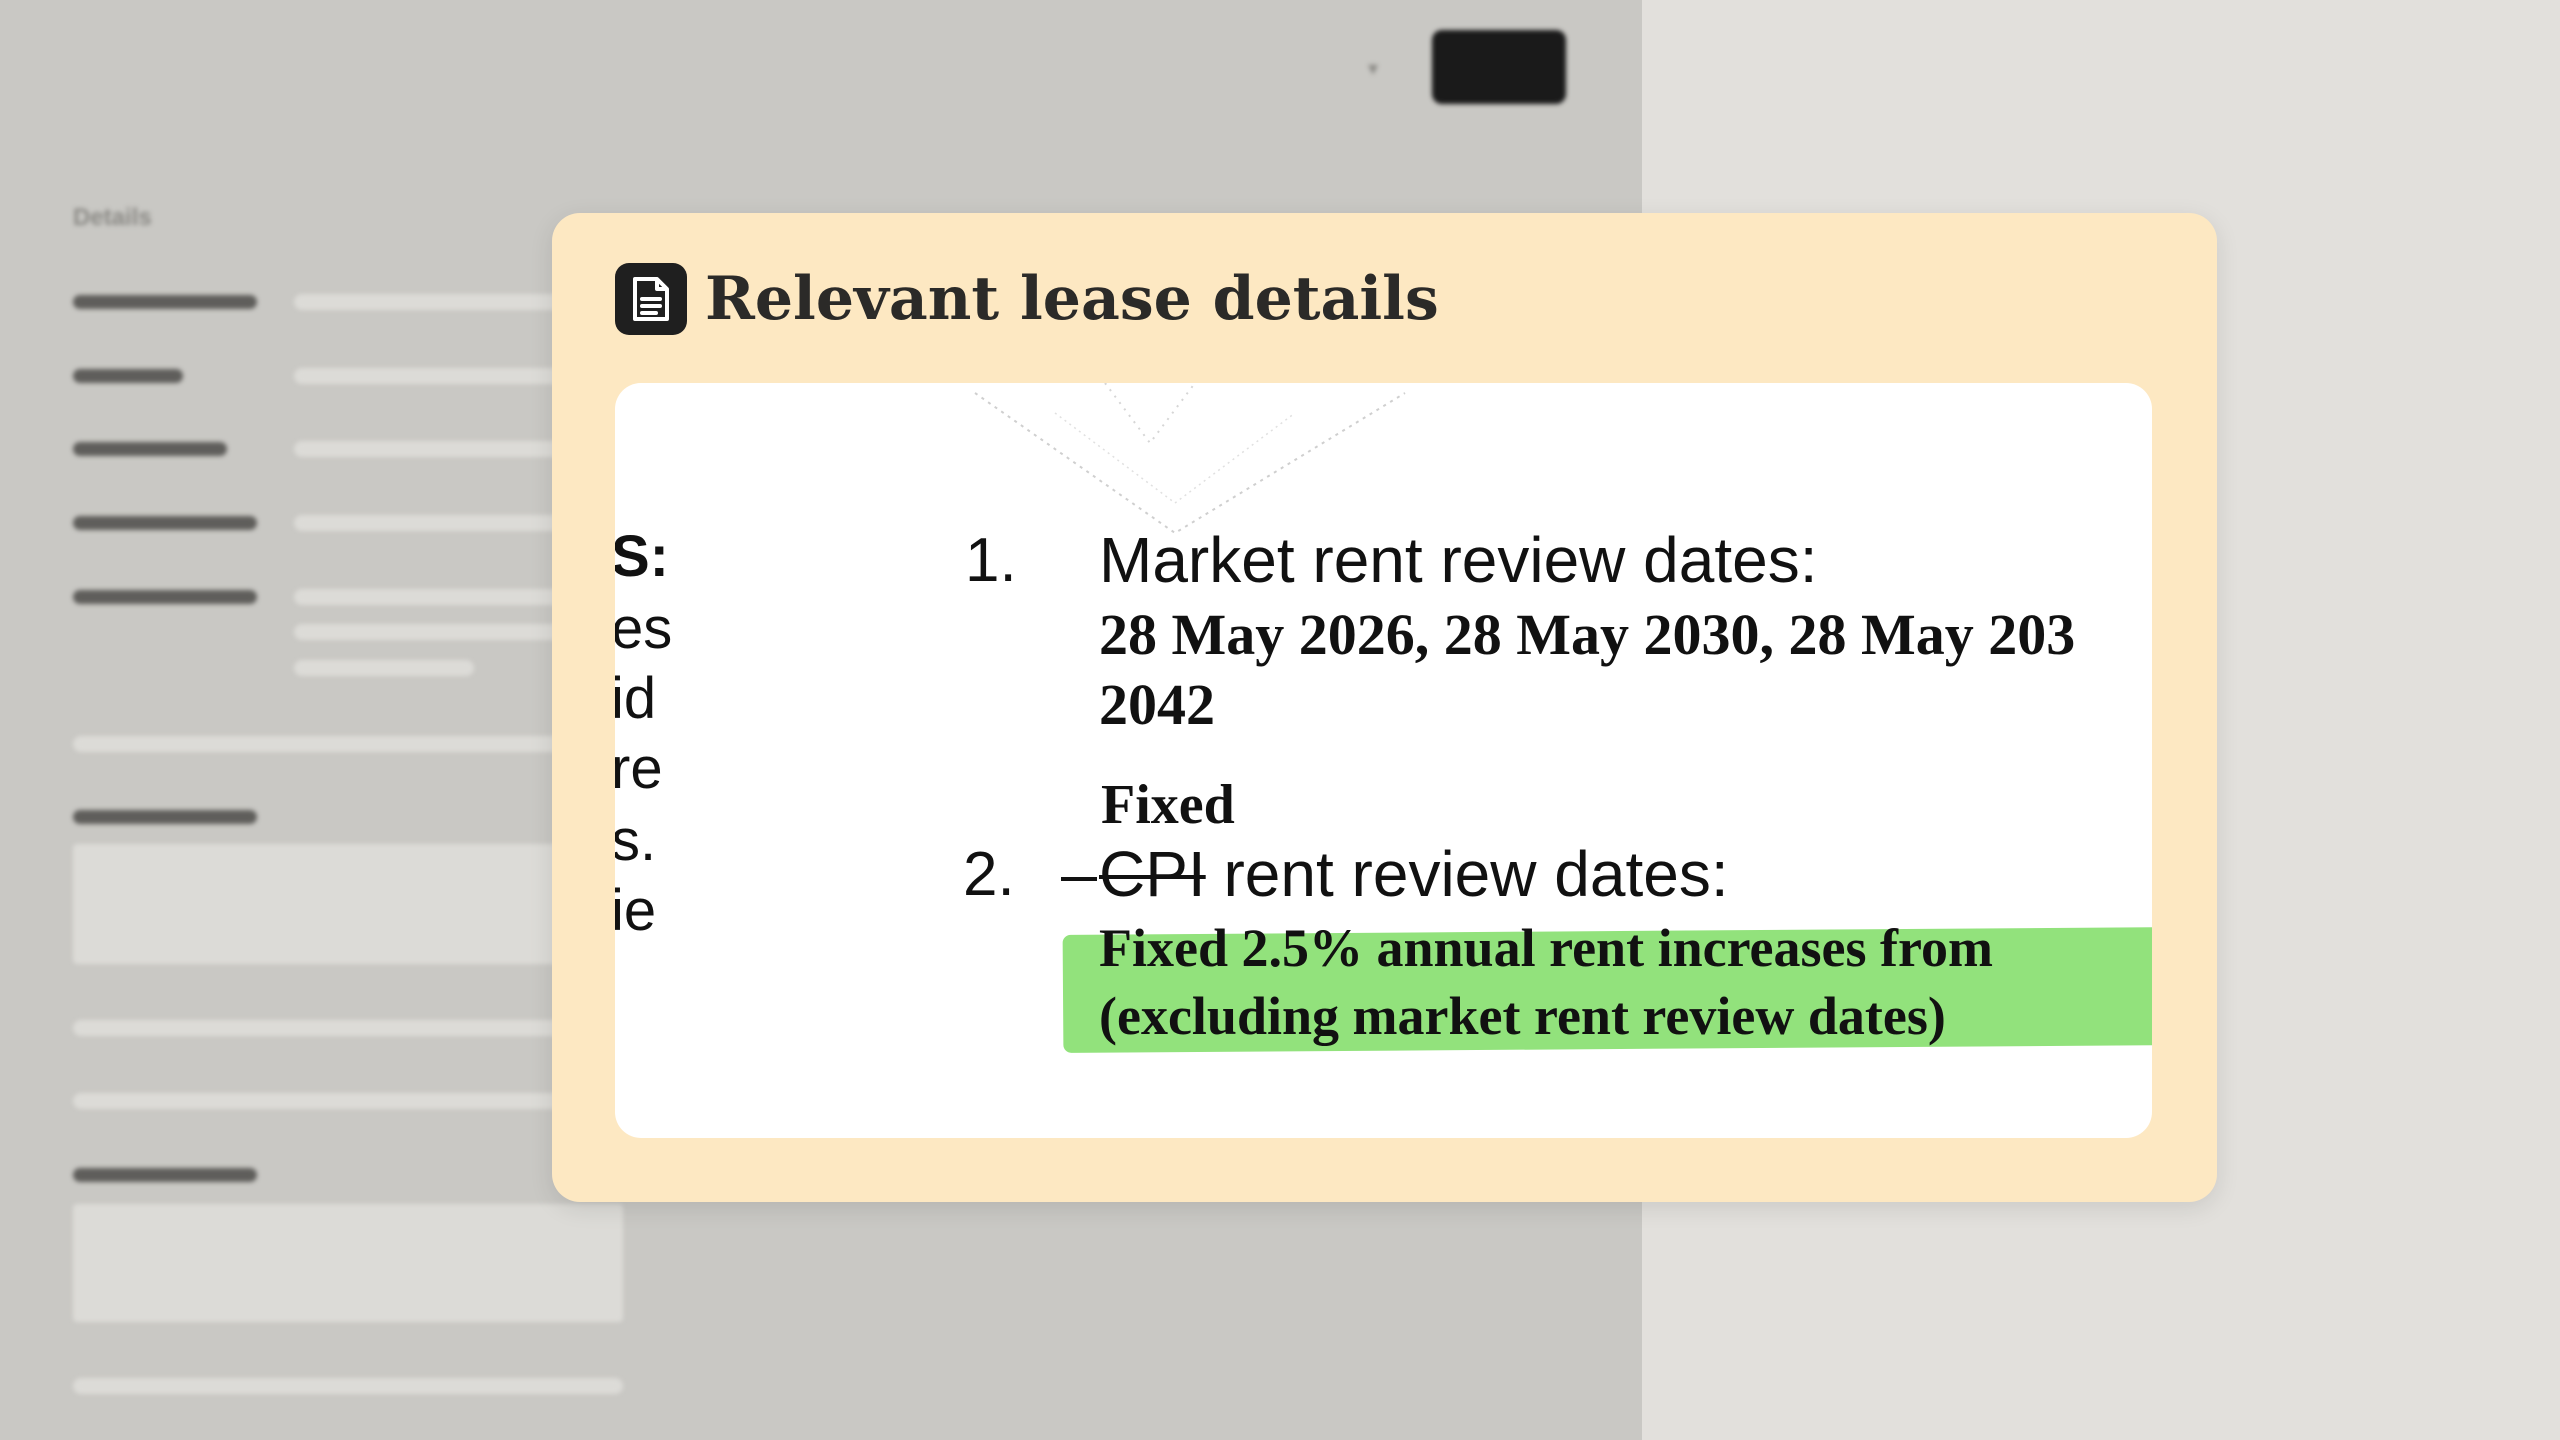  What do you see at coordinates (636, 910) in the screenshot?
I see `cropped-text: ie` at bounding box center [636, 910].